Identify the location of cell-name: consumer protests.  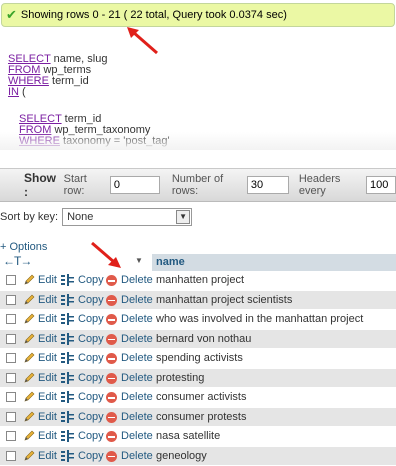
(274, 417).